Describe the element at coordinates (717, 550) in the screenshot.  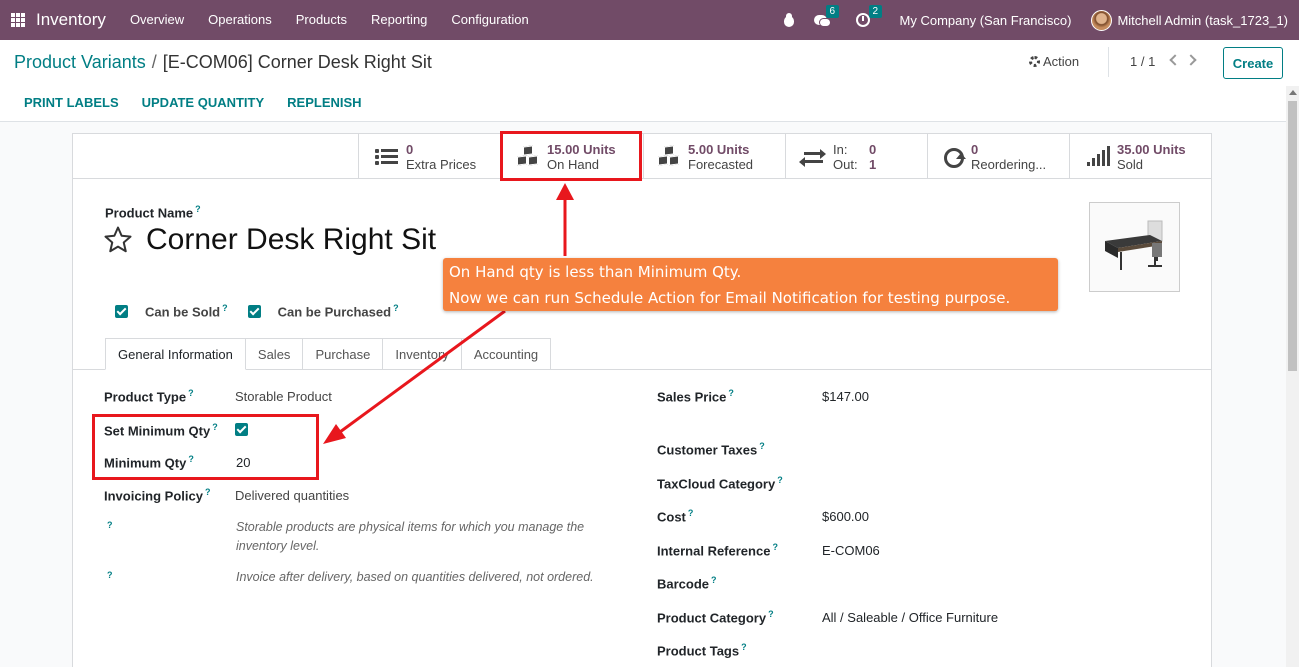
I see `internal-reference-label: Internal Reference?` at that location.